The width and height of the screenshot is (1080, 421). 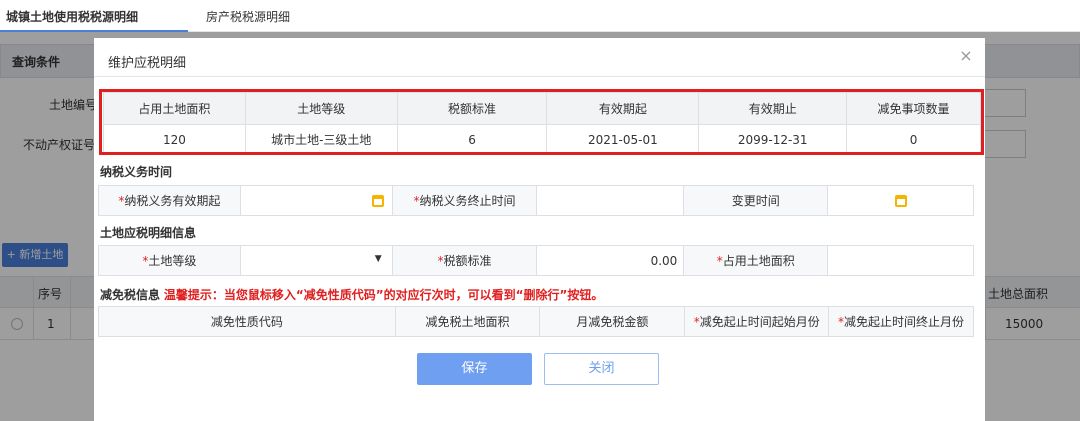 I want to click on occupied-area-label: *占用土地面积, so click(x=756, y=260).